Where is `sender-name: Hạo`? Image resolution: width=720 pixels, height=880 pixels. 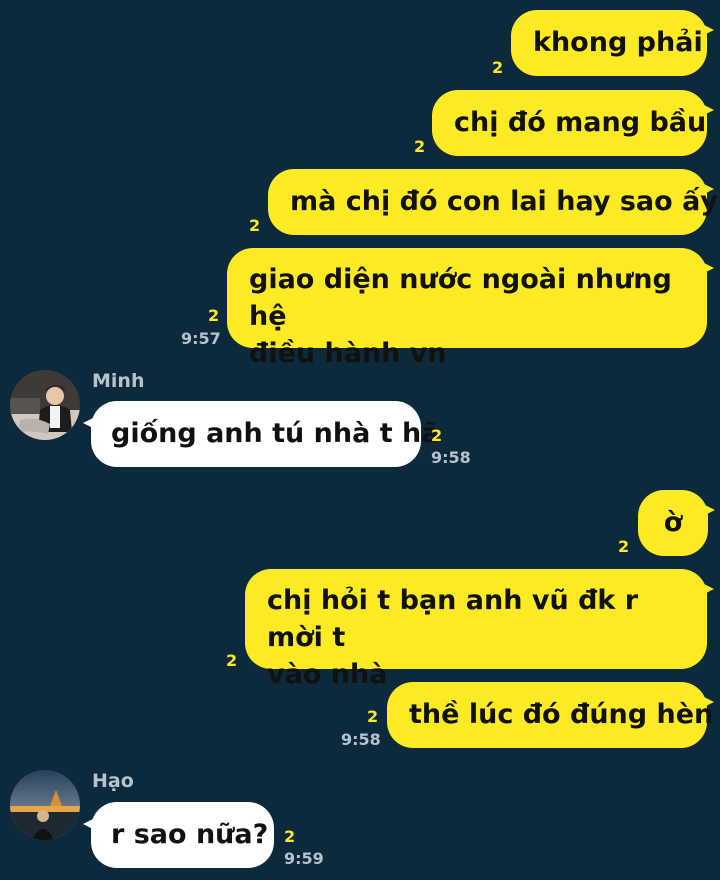 sender-name: Hạo is located at coordinates (113, 781).